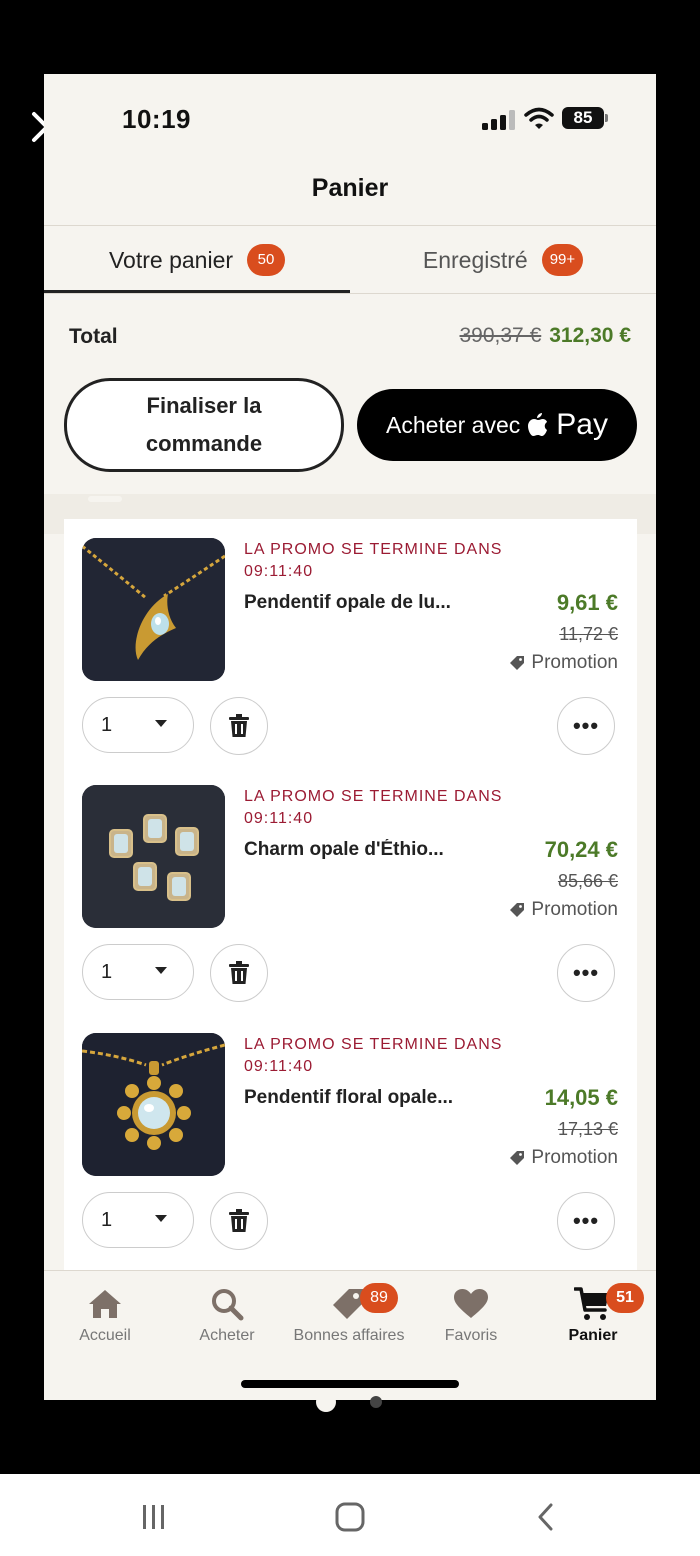  I want to click on back-icon, so click(546, 1517).